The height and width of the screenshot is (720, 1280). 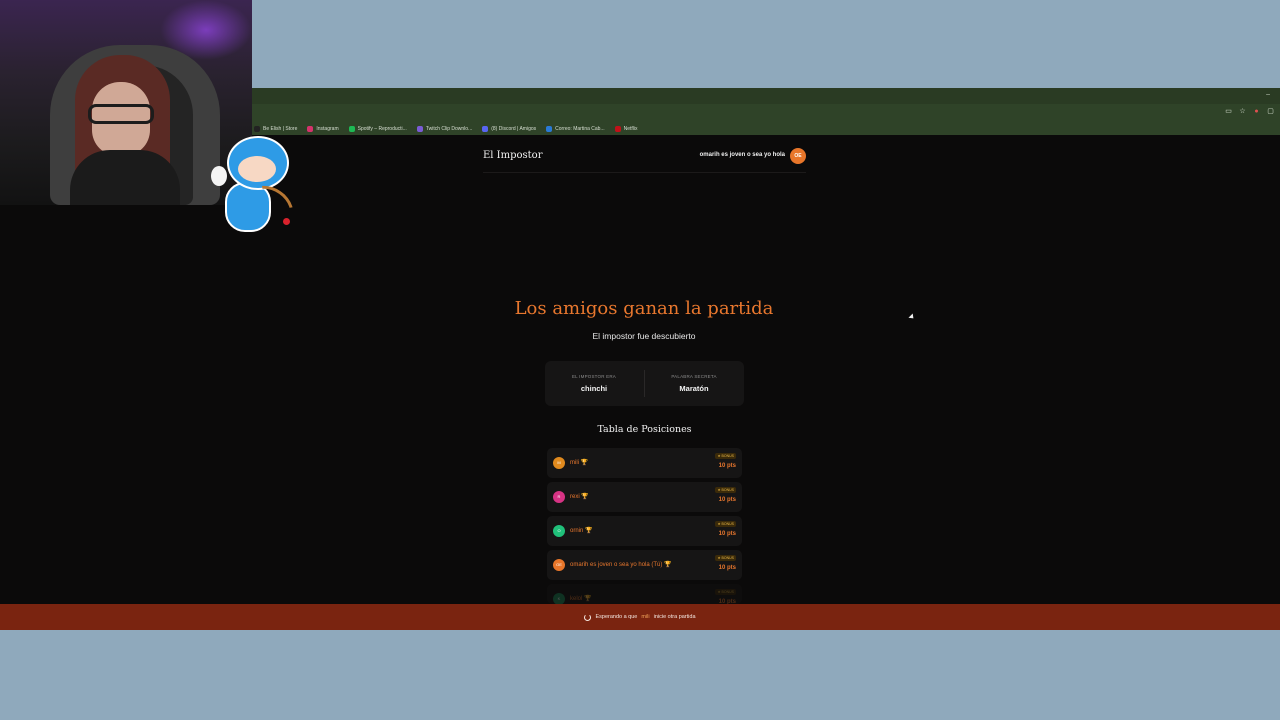 I want to click on profile-icon: ▢, so click(x=1270, y=111).